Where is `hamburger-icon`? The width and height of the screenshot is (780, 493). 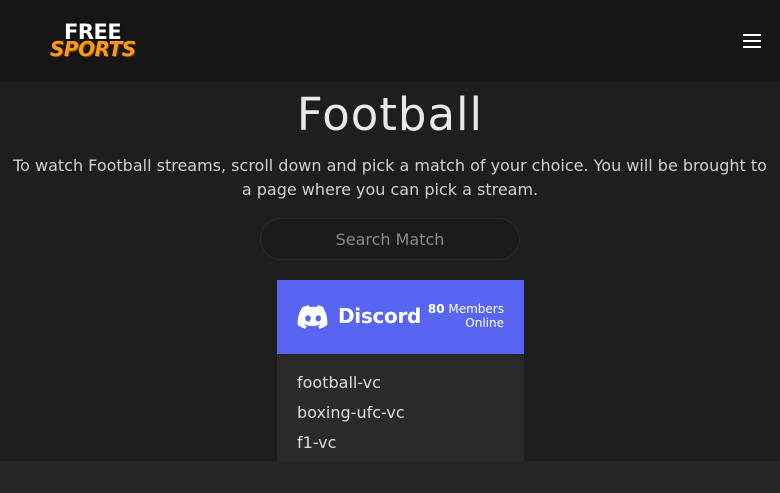 hamburger-icon is located at coordinates (752, 35).